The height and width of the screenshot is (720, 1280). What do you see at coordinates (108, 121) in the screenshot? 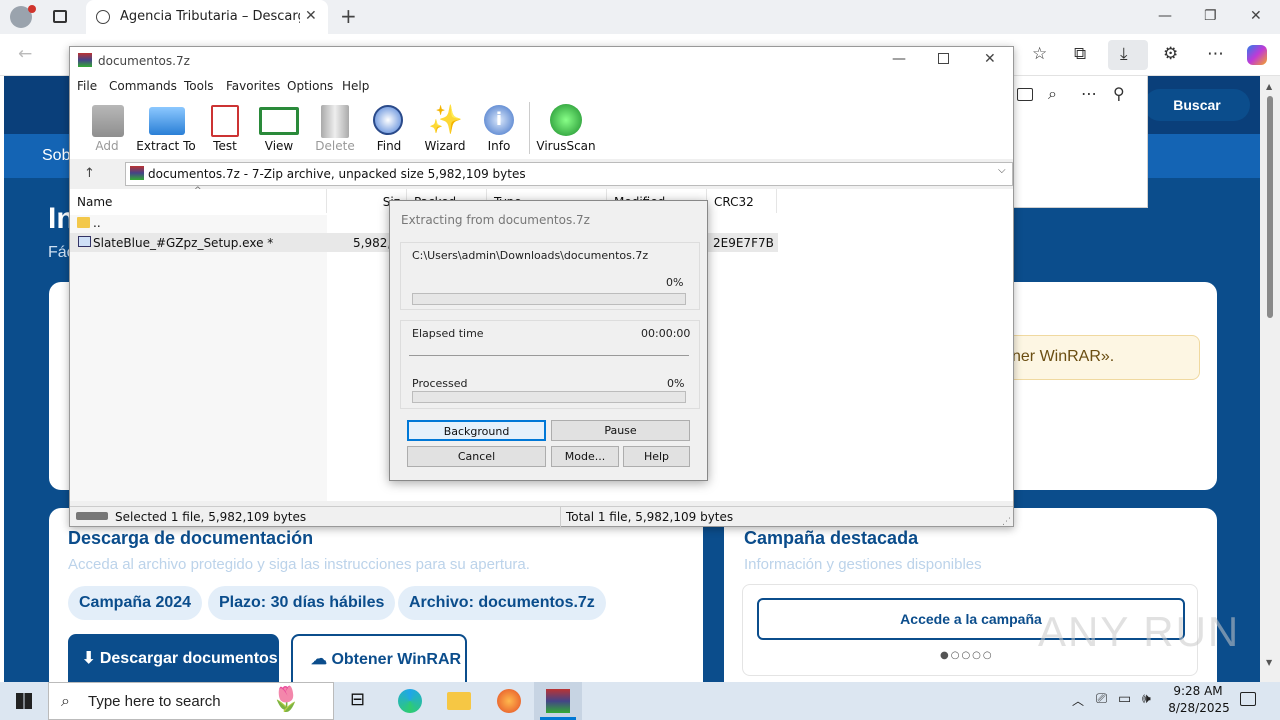
I see `add-icon` at bounding box center [108, 121].